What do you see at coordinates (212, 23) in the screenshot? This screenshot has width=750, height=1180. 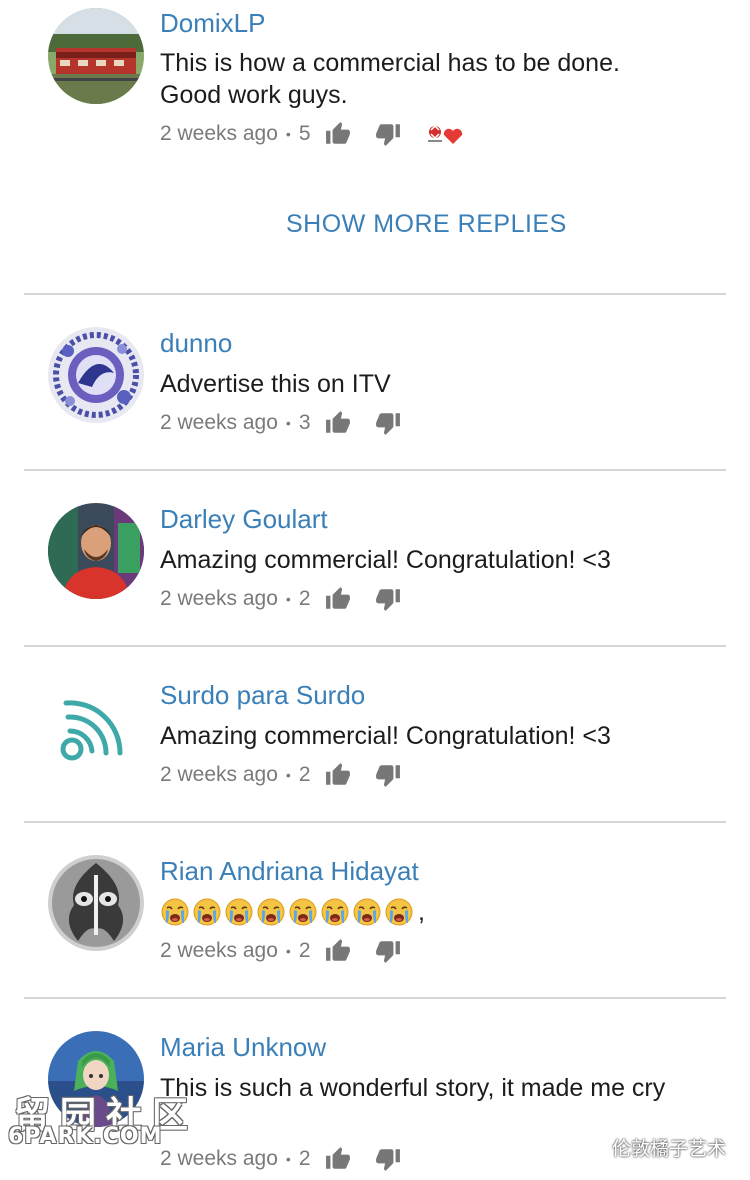 I see `comment-author: DomixLP` at bounding box center [212, 23].